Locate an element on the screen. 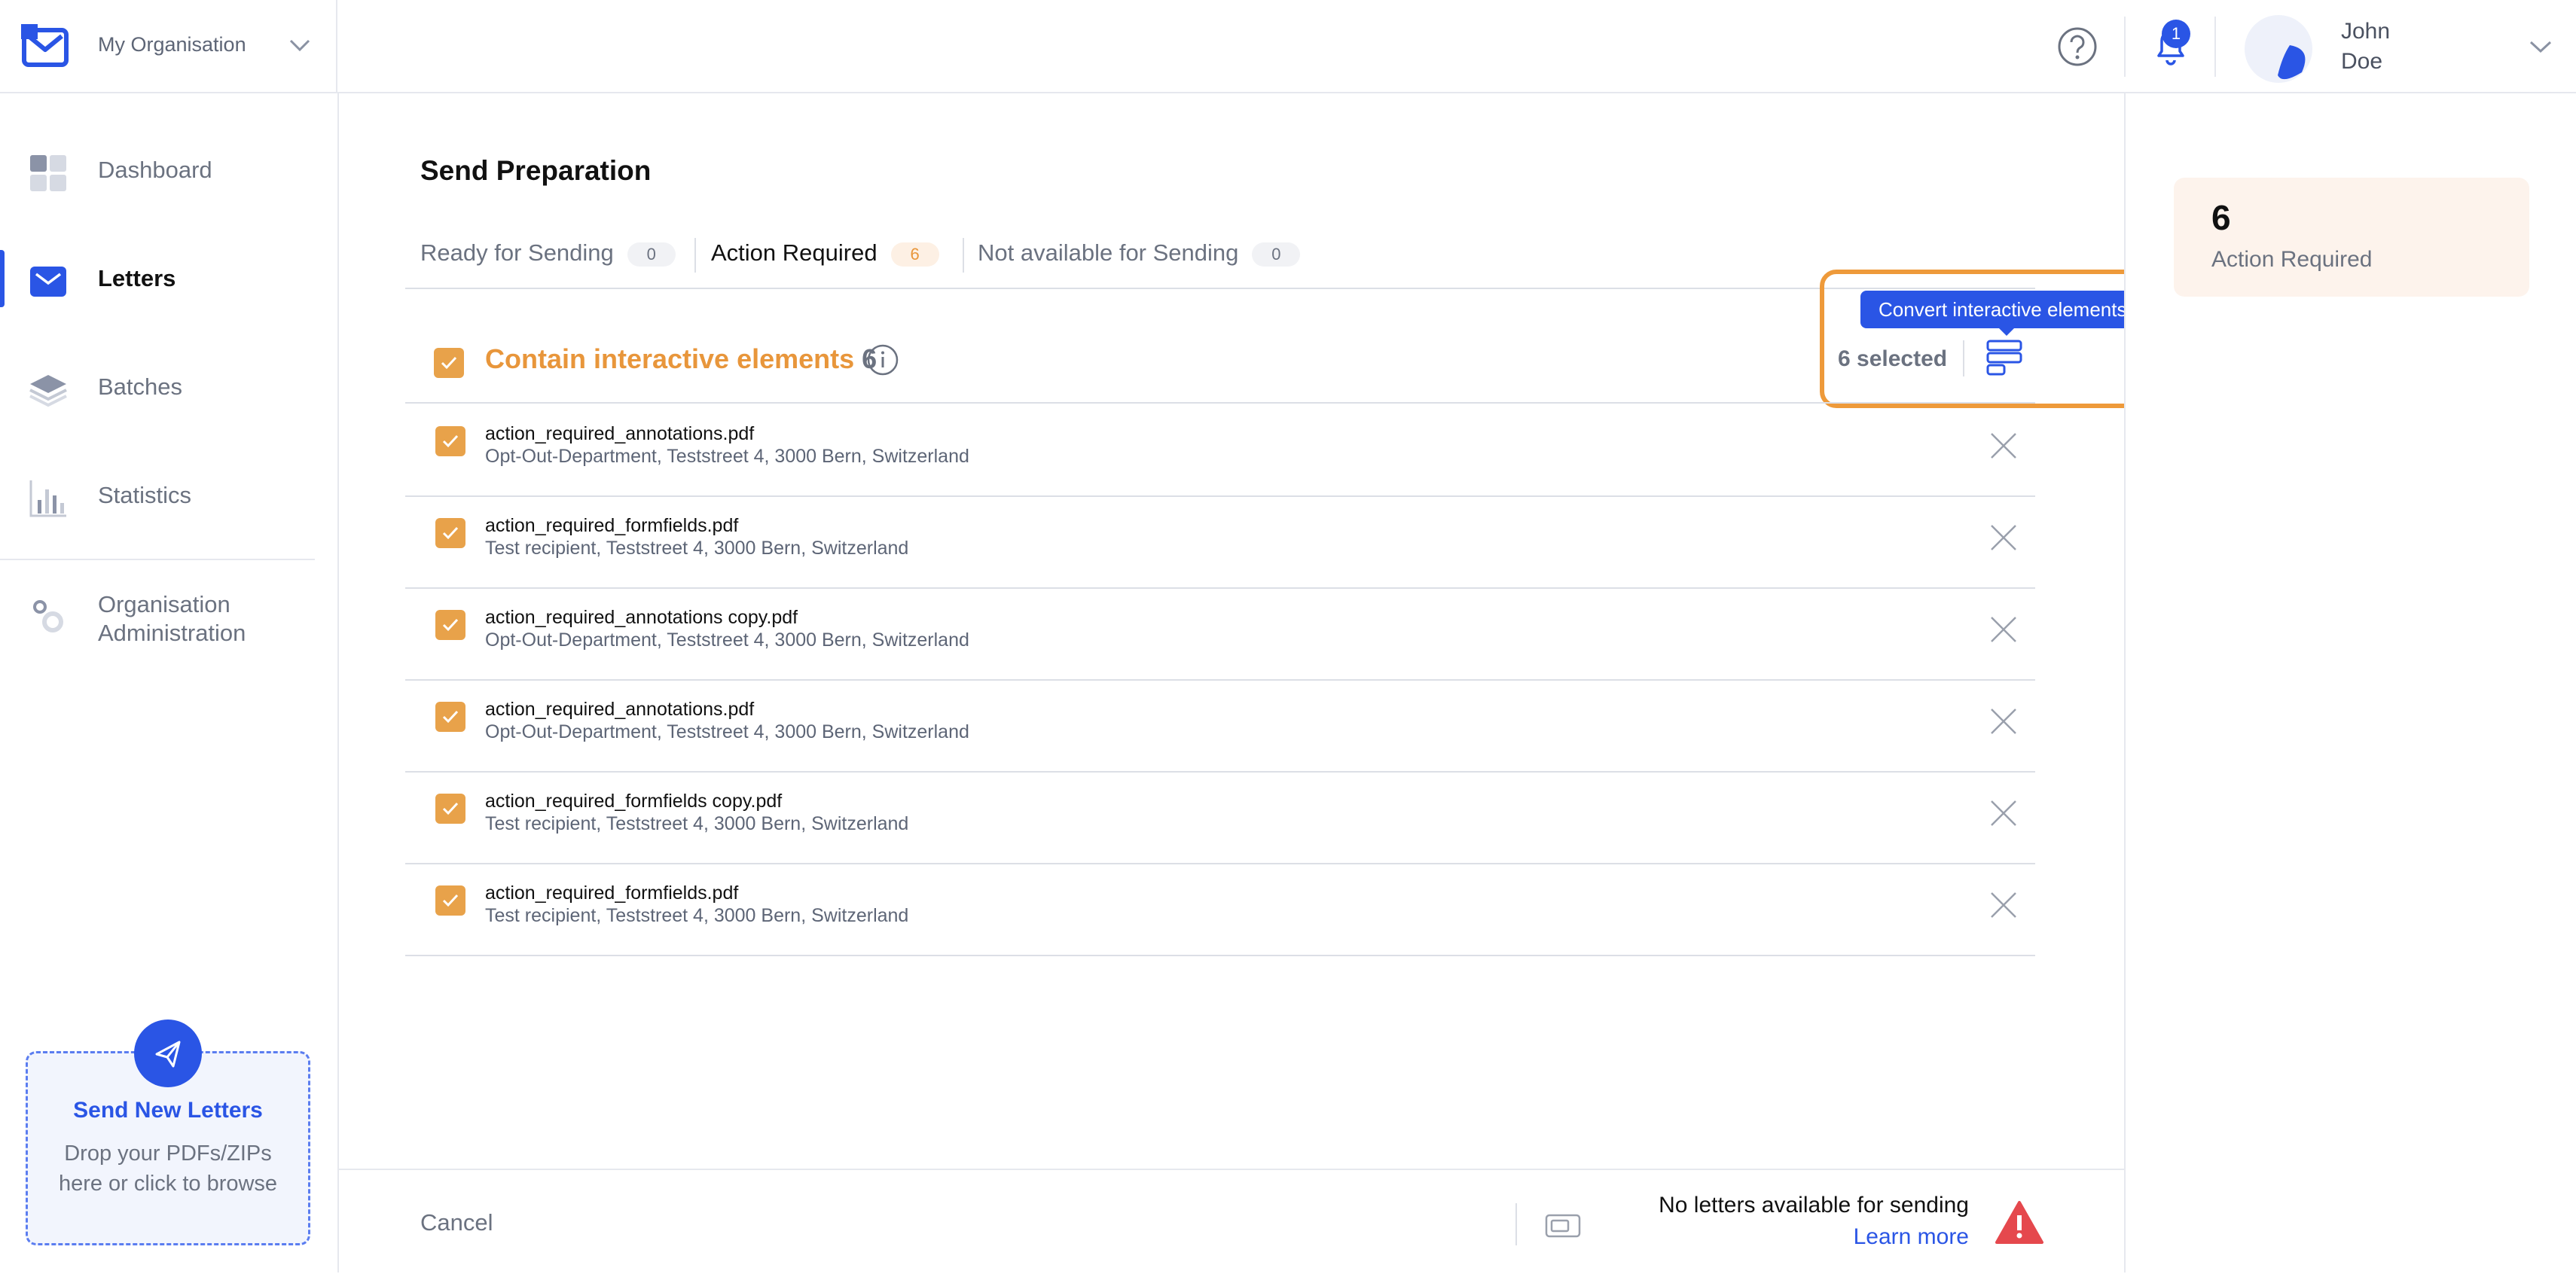  sidebar-item-statistics: Statistics is located at coordinates (169, 497).